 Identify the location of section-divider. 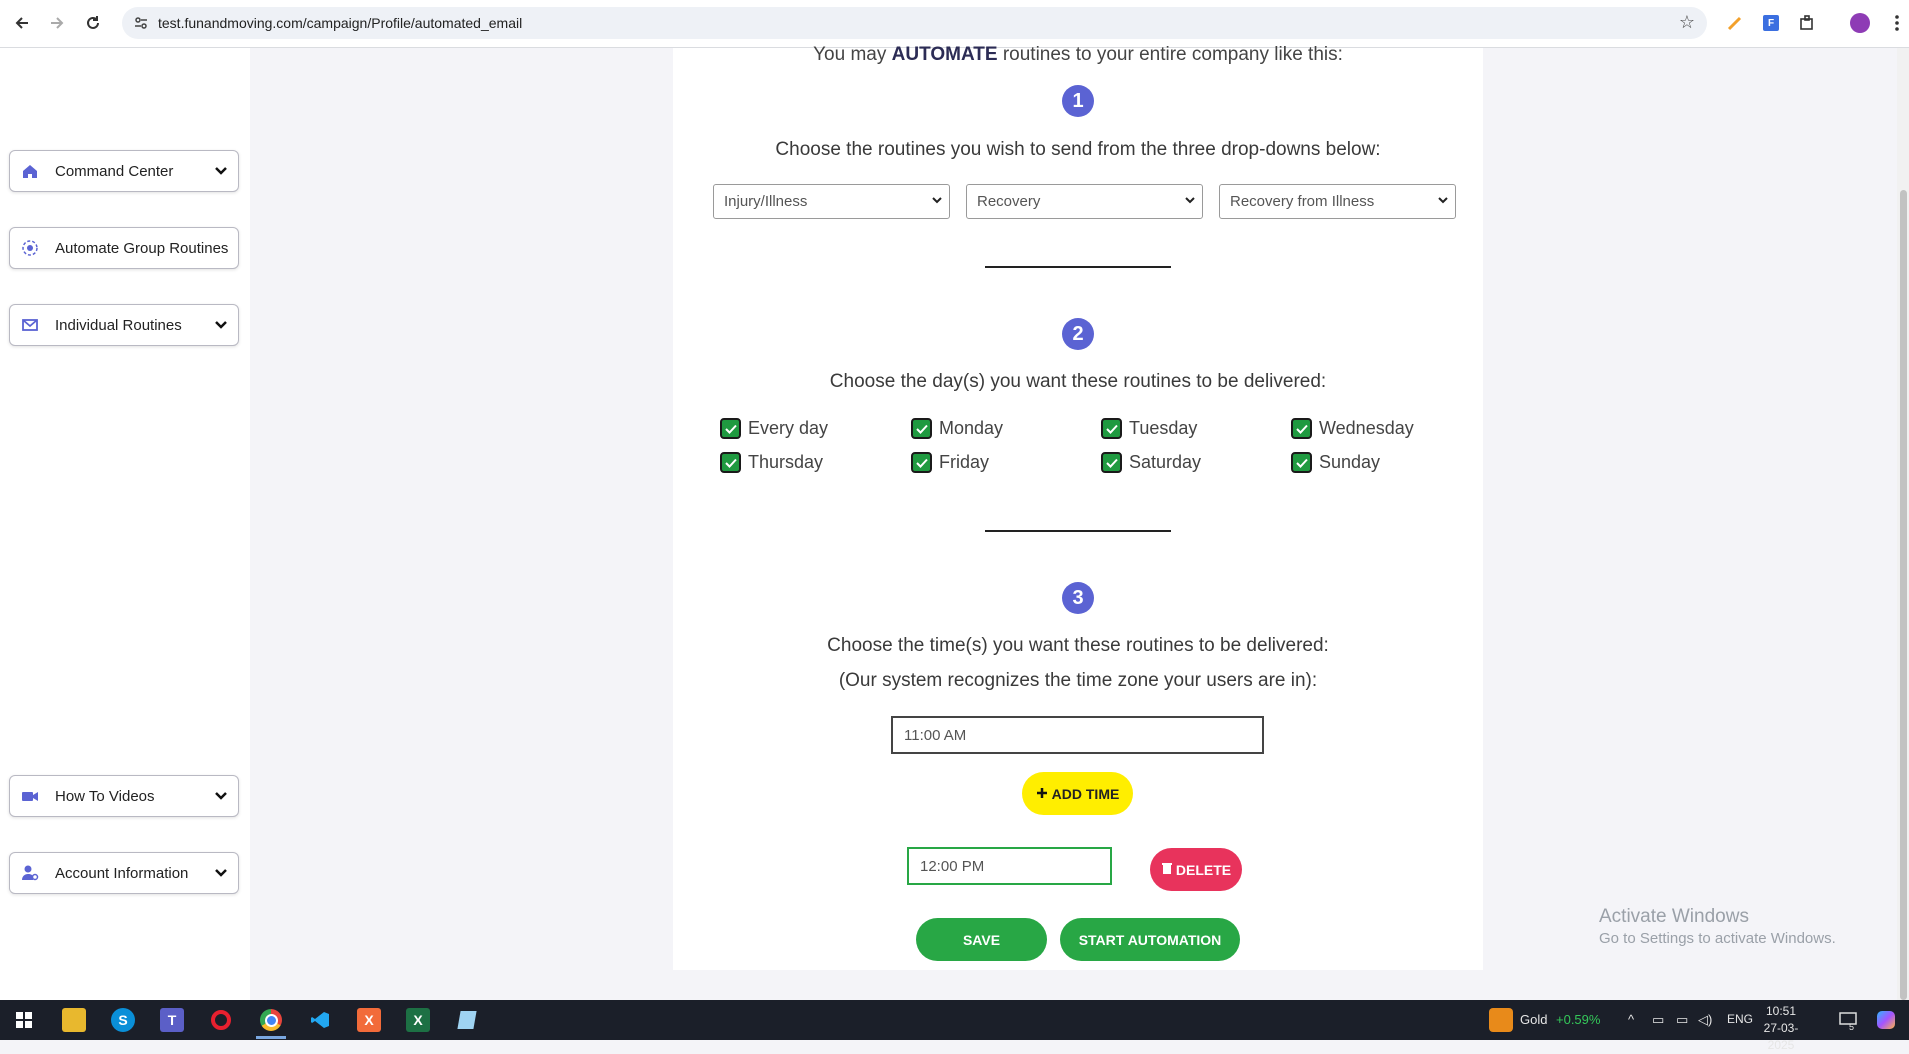
(1078, 531).